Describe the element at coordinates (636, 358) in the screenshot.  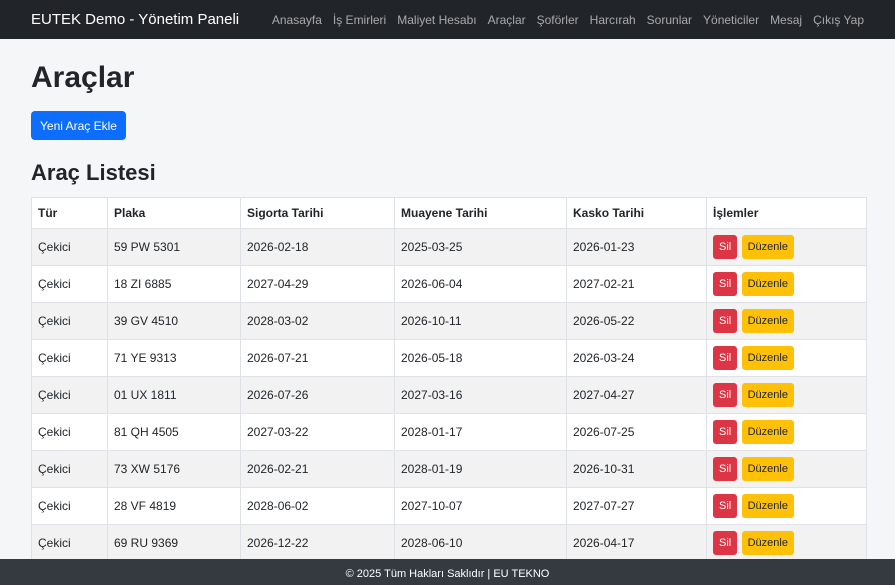
I see `cell-kasko-tarihi: 2026-03-24` at that location.